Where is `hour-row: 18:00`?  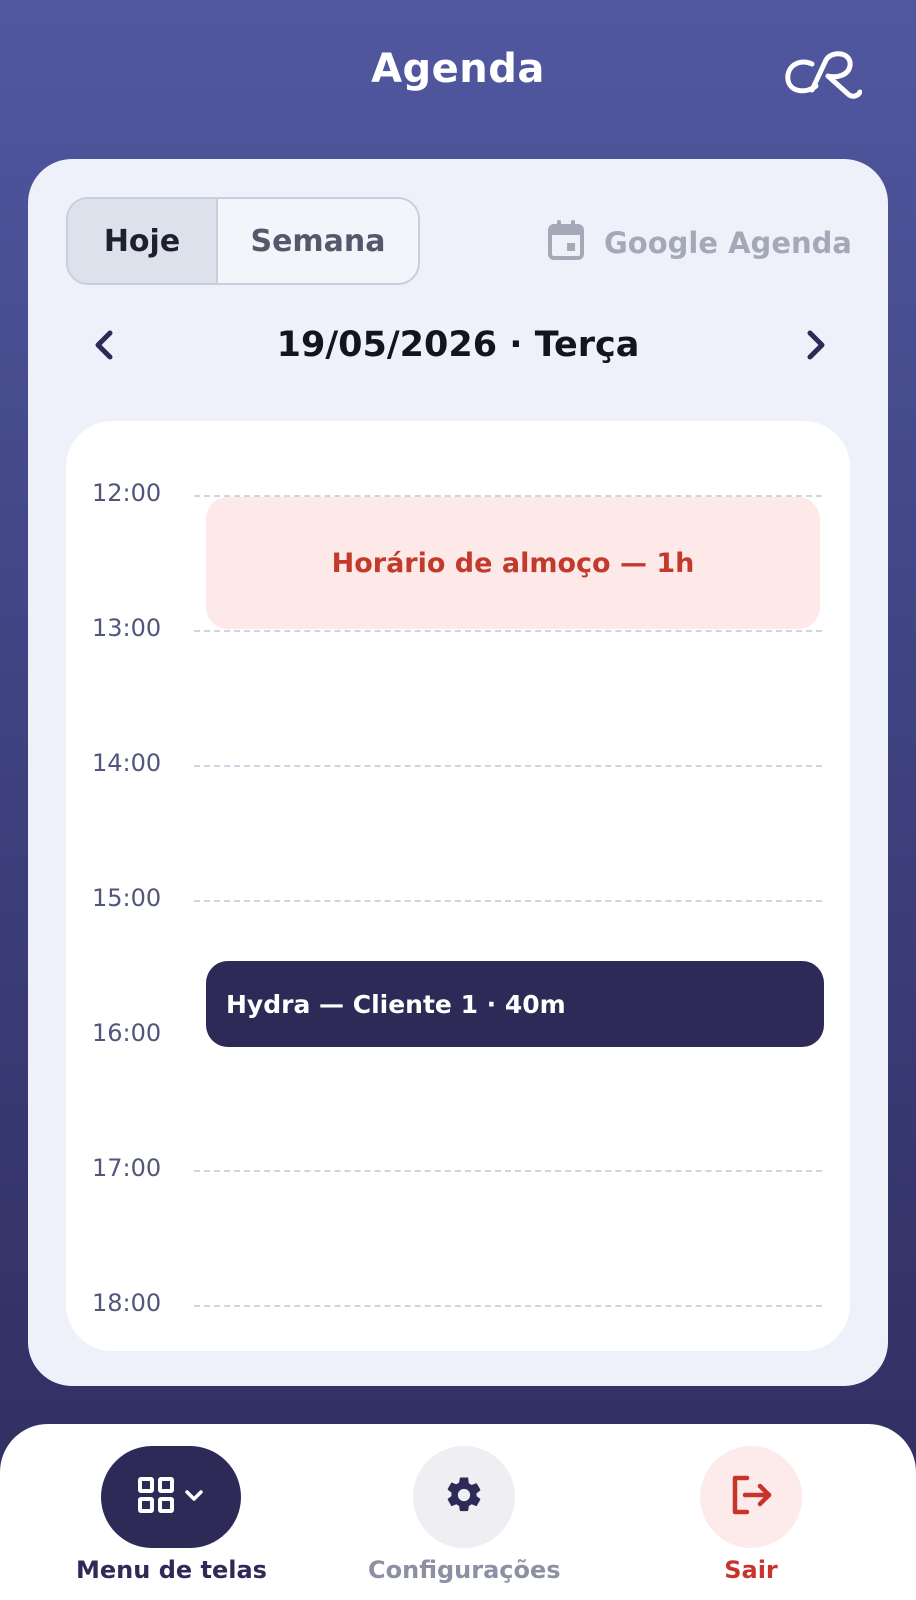 hour-row: 18:00 is located at coordinates (458, 1312).